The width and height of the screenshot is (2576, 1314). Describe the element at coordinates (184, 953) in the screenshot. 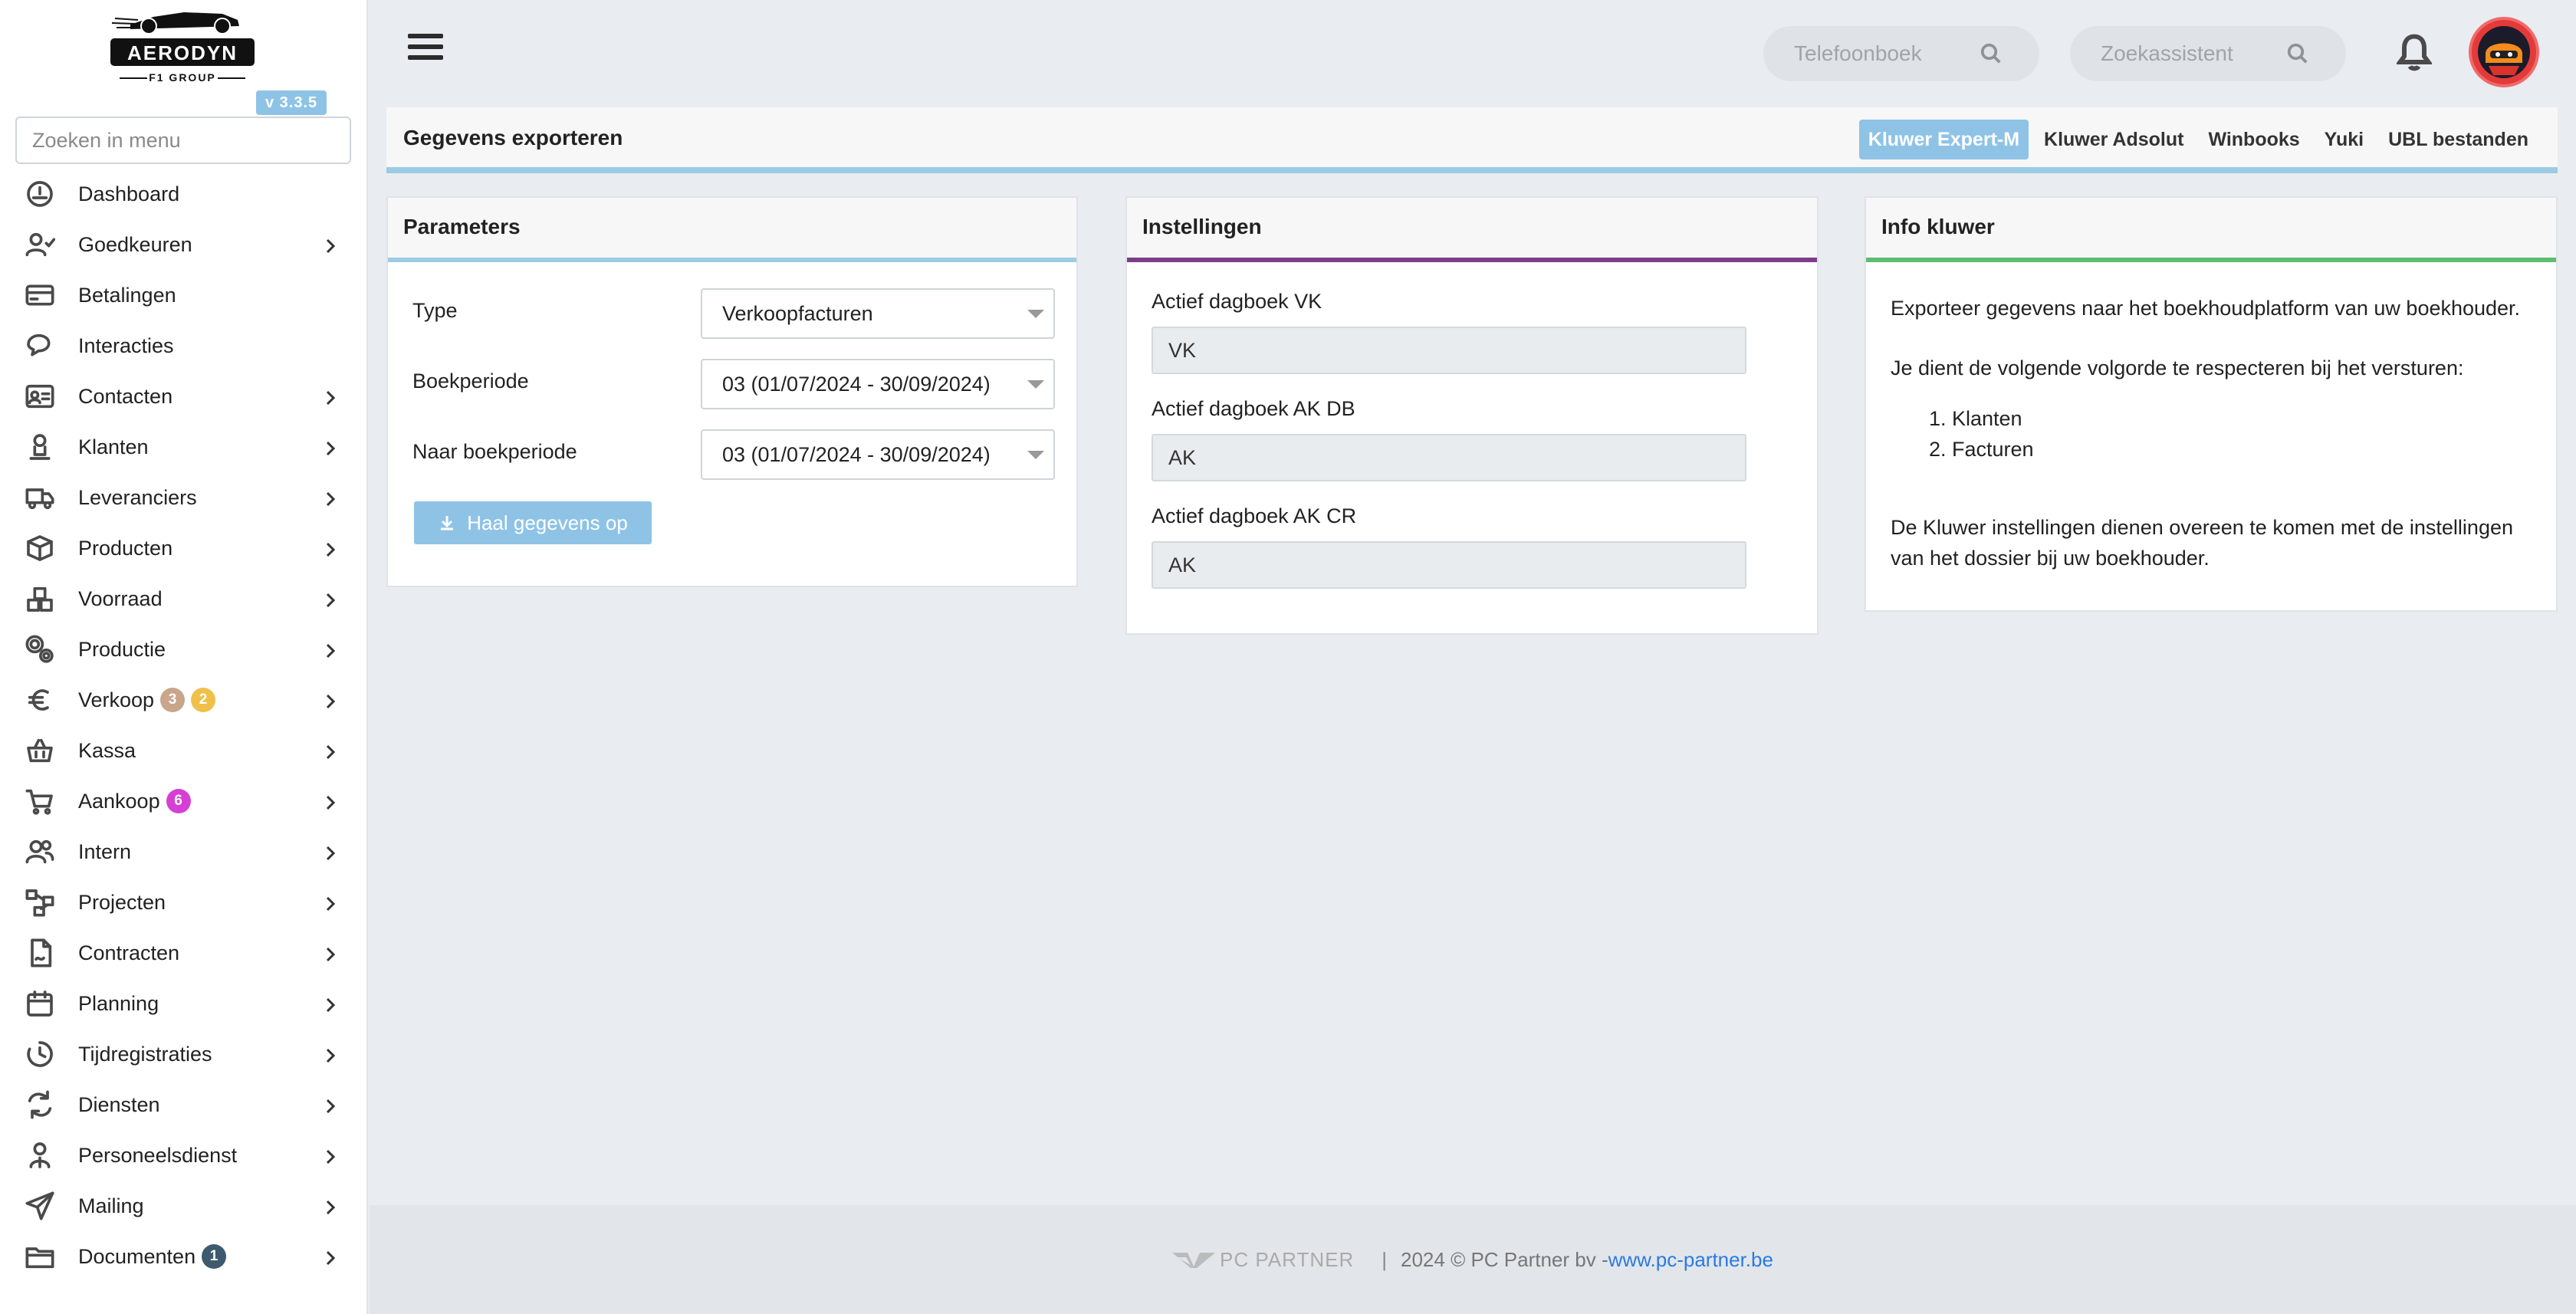

I see `sidebar-item-contracten: Contracten` at that location.